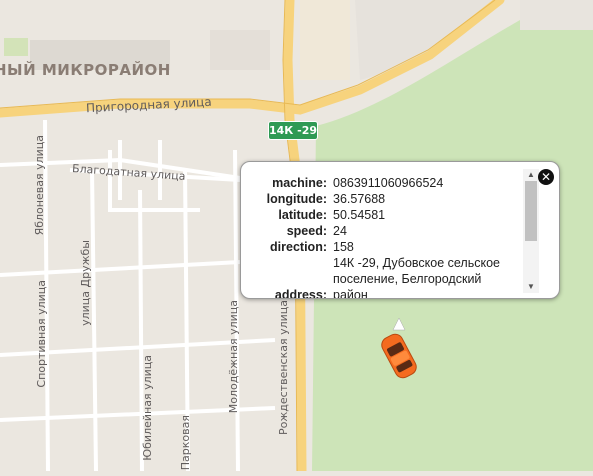  Describe the element at coordinates (546, 177) in the screenshot. I see `close-icon: ✕` at that location.